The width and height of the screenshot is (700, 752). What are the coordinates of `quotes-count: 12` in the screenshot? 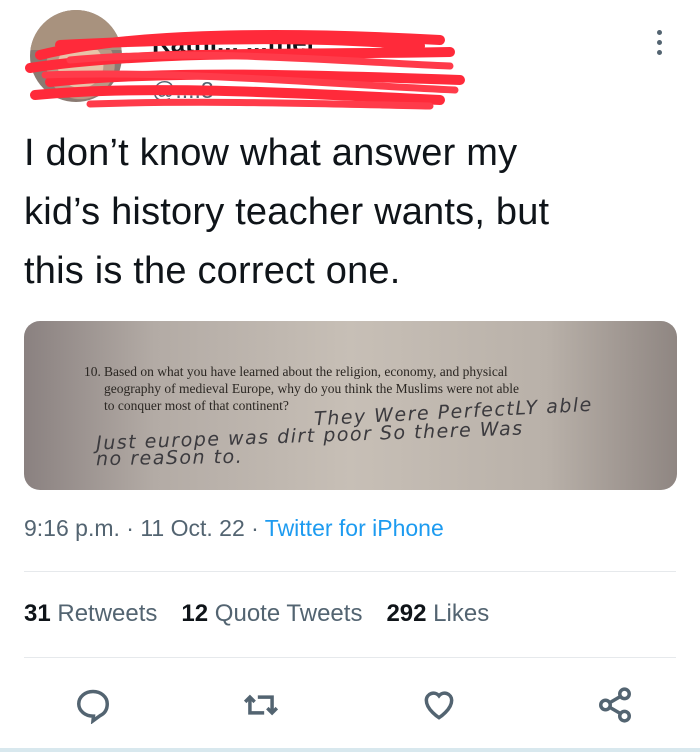 It's located at (195, 613).